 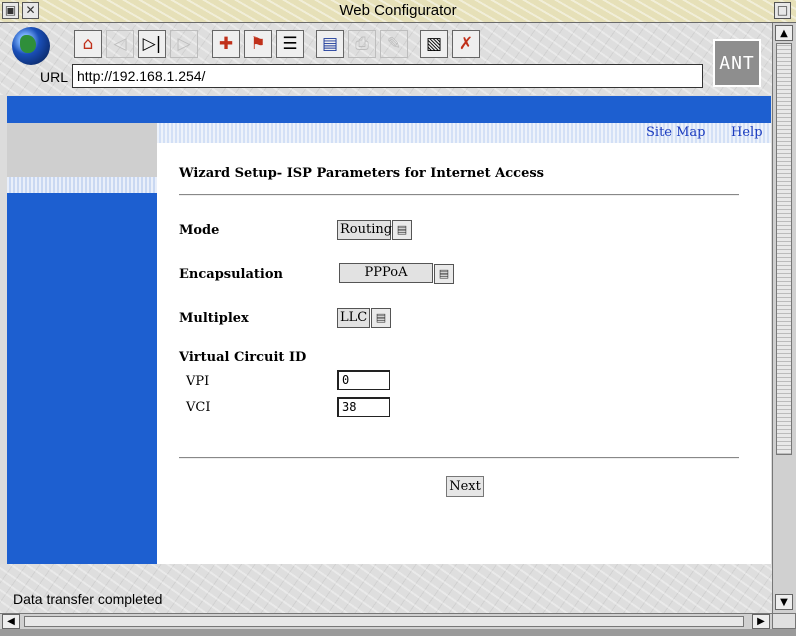 I want to click on save-icon: ▤, so click(x=330, y=44).